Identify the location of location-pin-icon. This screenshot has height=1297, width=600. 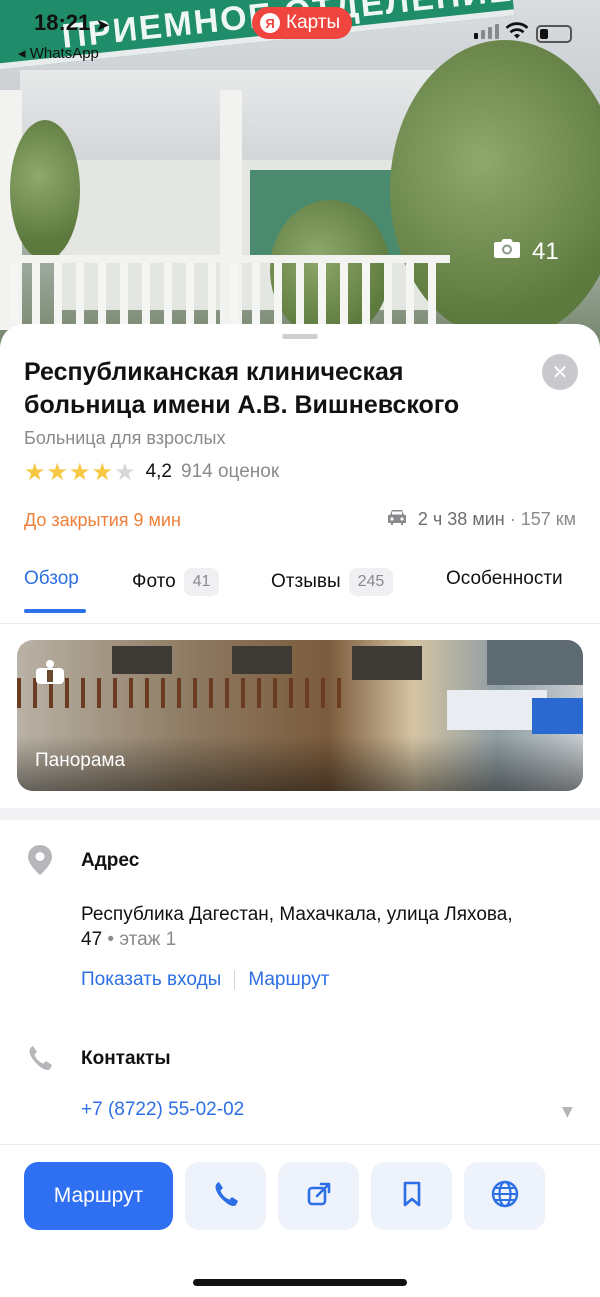
(40, 862).